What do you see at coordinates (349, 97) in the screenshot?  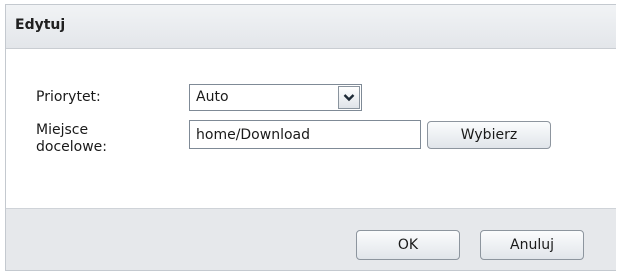 I see `chevron-down-icon` at bounding box center [349, 97].